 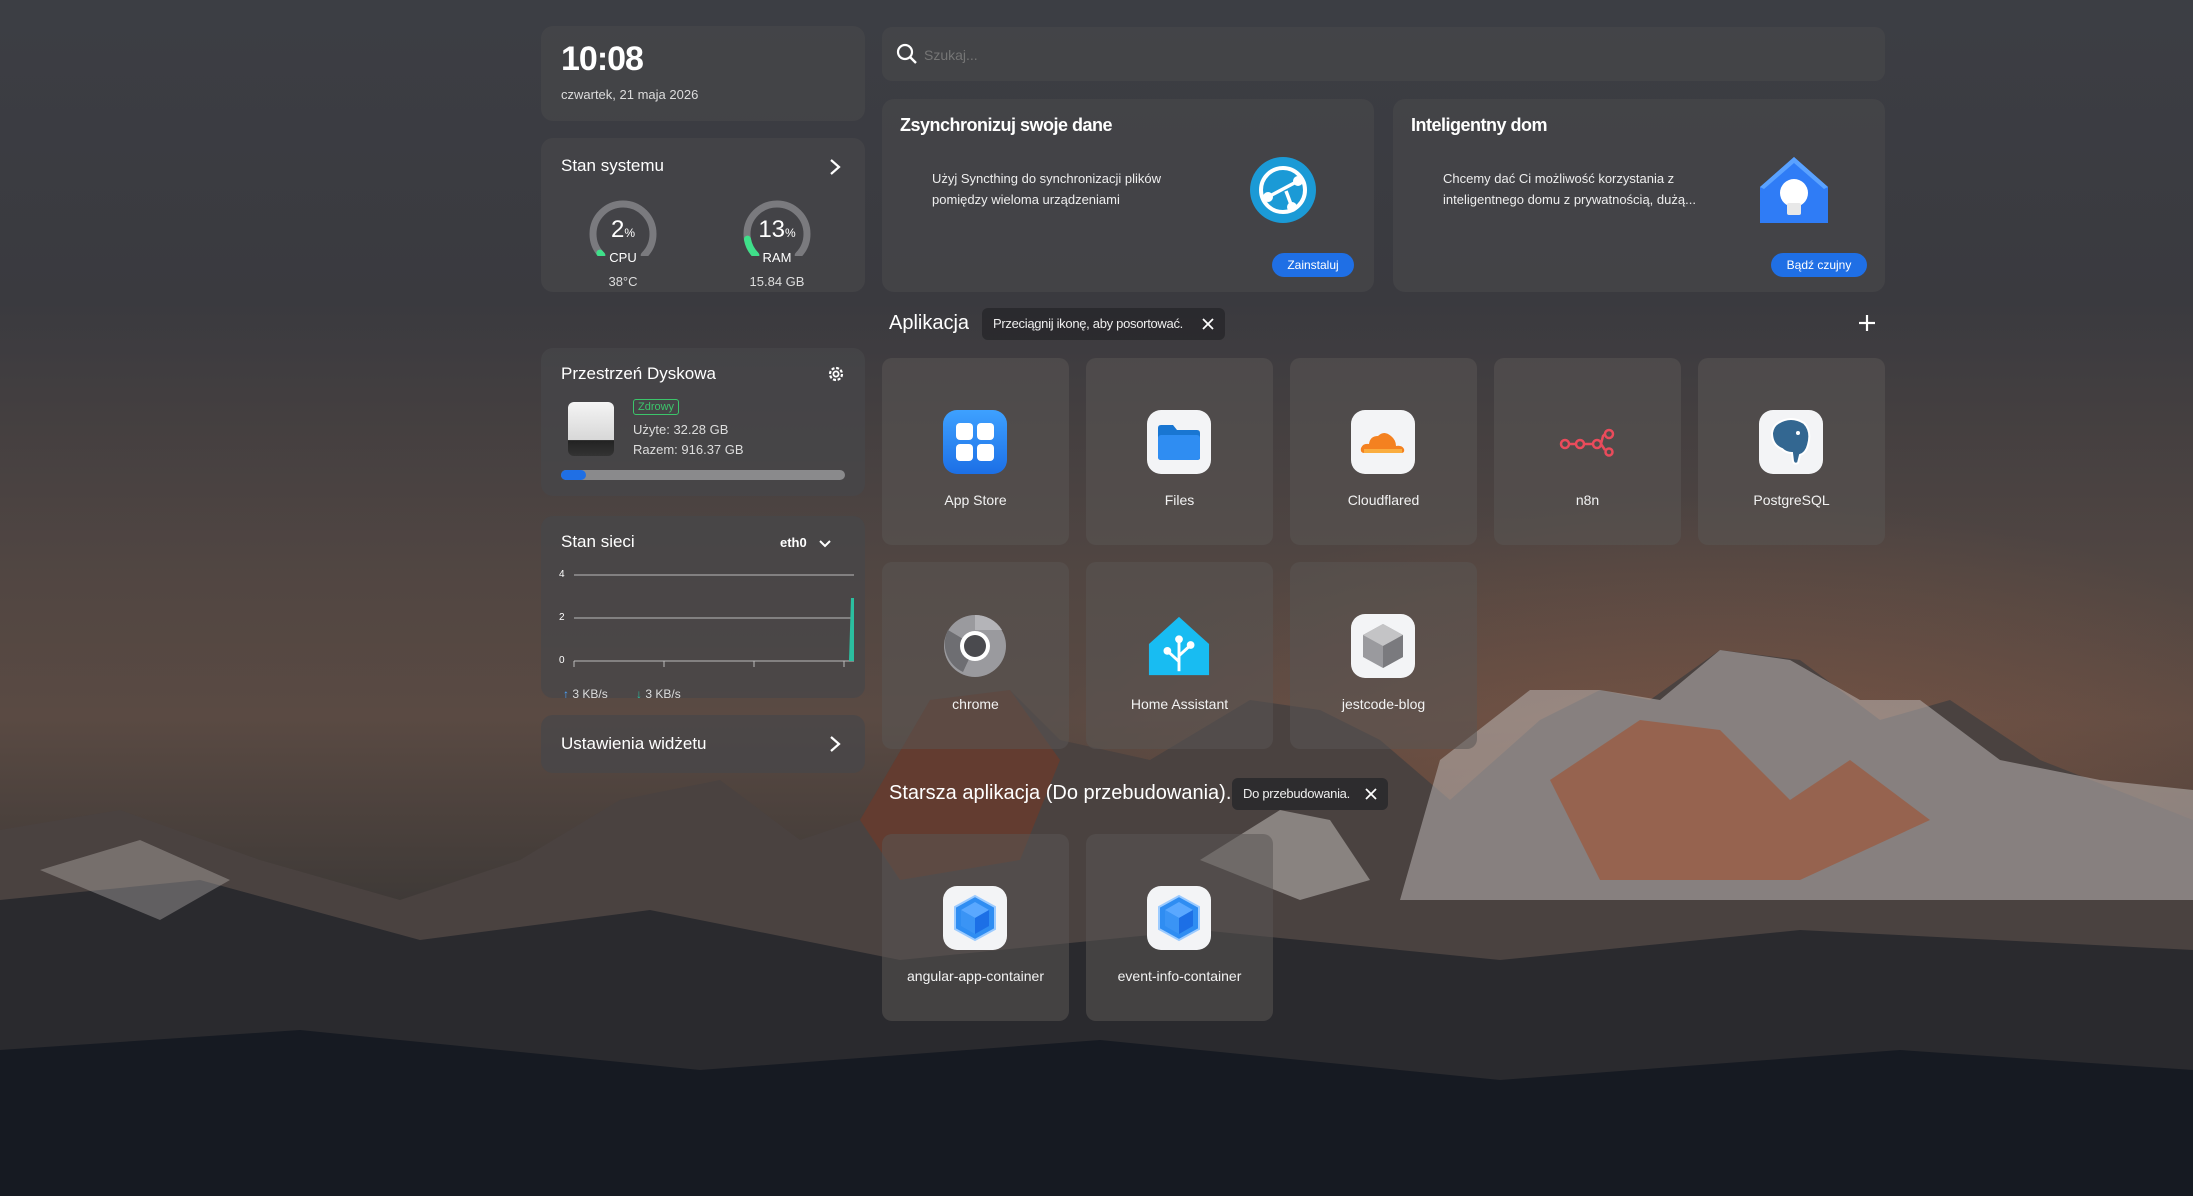 I want to click on app-tile-app-store: App Store, so click(x=975, y=451).